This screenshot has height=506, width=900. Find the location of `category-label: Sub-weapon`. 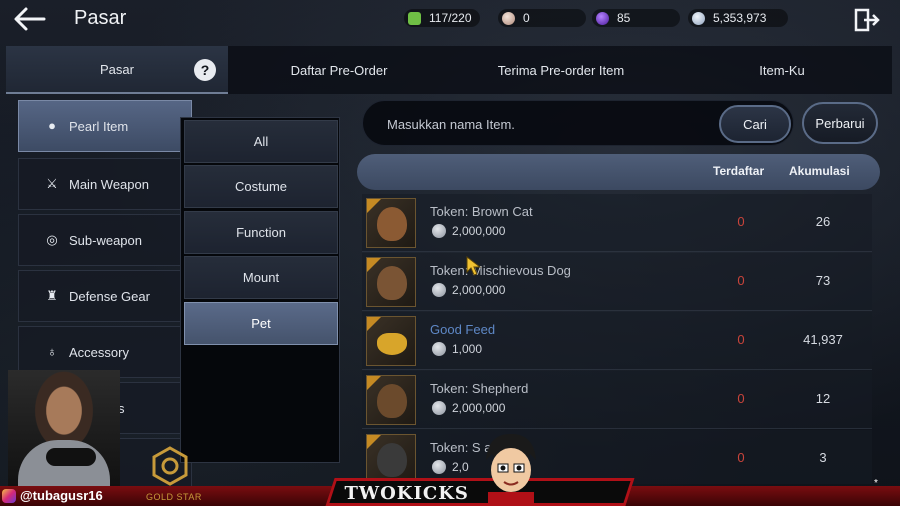

category-label: Sub-weapon is located at coordinates (105, 240).